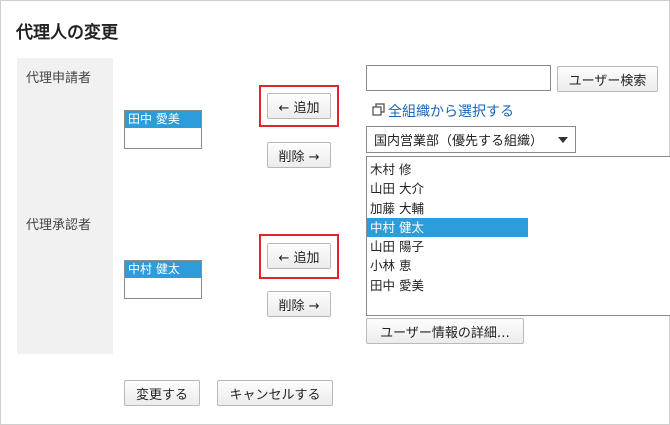  Describe the element at coordinates (447, 246) in the screenshot. I see `list-item: 山田 陽子` at that location.